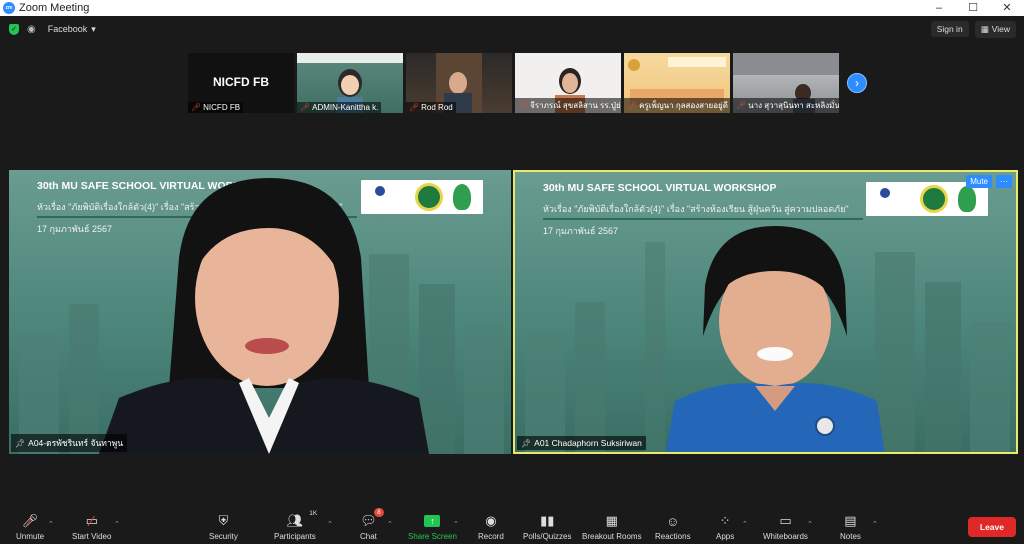 This screenshot has height=544, width=1024. Describe the element at coordinates (588, 443) in the screenshot. I see `participant-name: A01 Chadaphorn Suksiriwan` at that location.